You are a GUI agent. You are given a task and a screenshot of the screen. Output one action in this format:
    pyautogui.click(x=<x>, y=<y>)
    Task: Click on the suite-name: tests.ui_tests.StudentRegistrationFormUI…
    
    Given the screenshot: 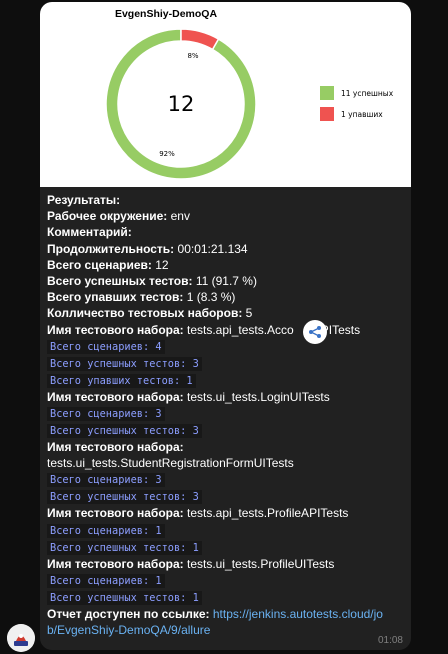 What is the action you would take?
    pyautogui.click(x=170, y=463)
    